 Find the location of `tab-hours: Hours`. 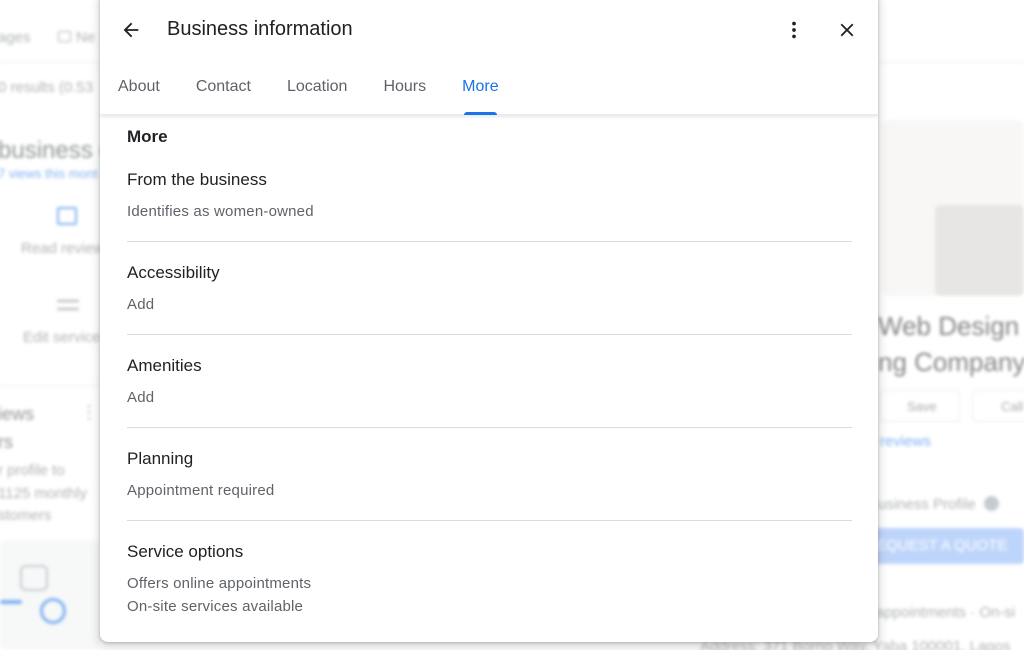

tab-hours: Hours is located at coordinates (404, 91).